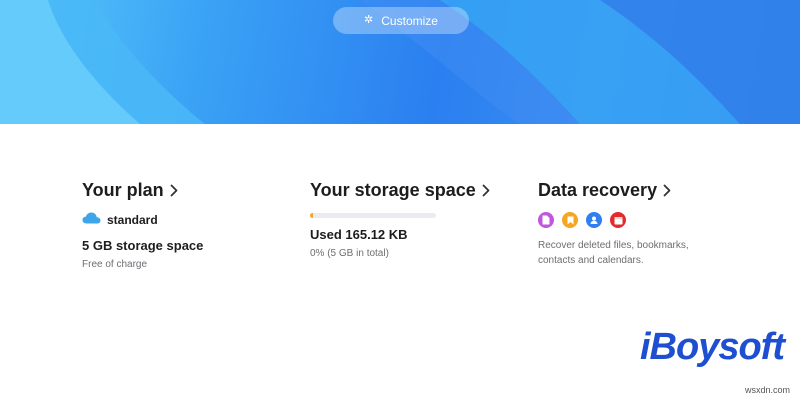 The height and width of the screenshot is (400, 800). What do you see at coordinates (767, 390) in the screenshot?
I see `site-watermark: wsxdn.com` at bounding box center [767, 390].